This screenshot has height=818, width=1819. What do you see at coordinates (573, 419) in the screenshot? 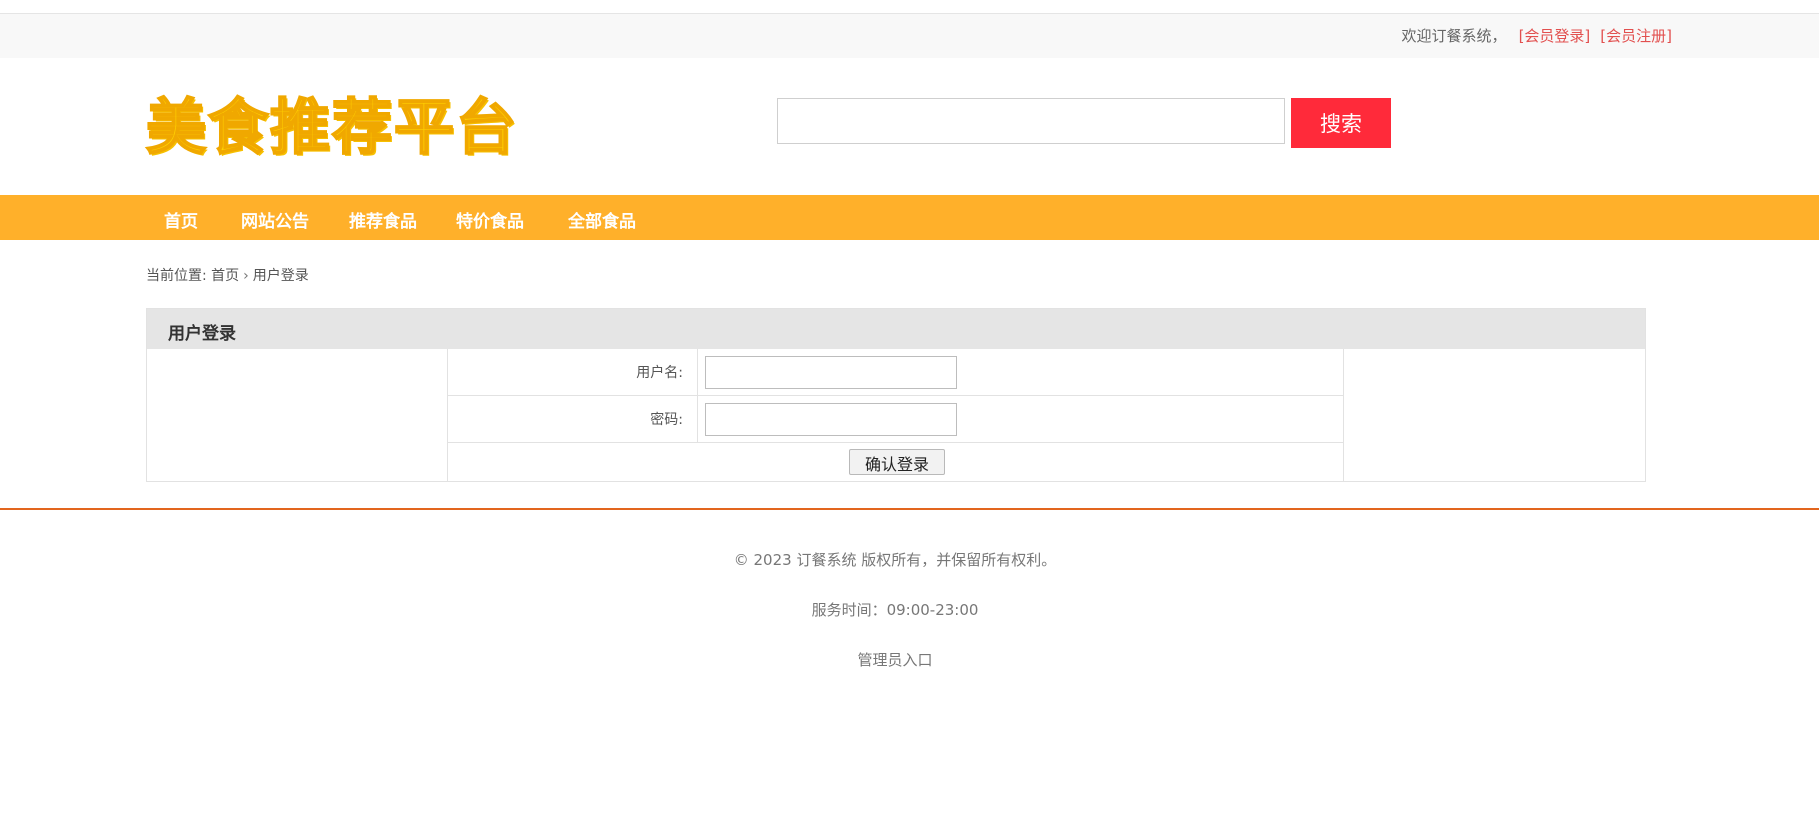
I see `password-label: 密码:` at bounding box center [573, 419].